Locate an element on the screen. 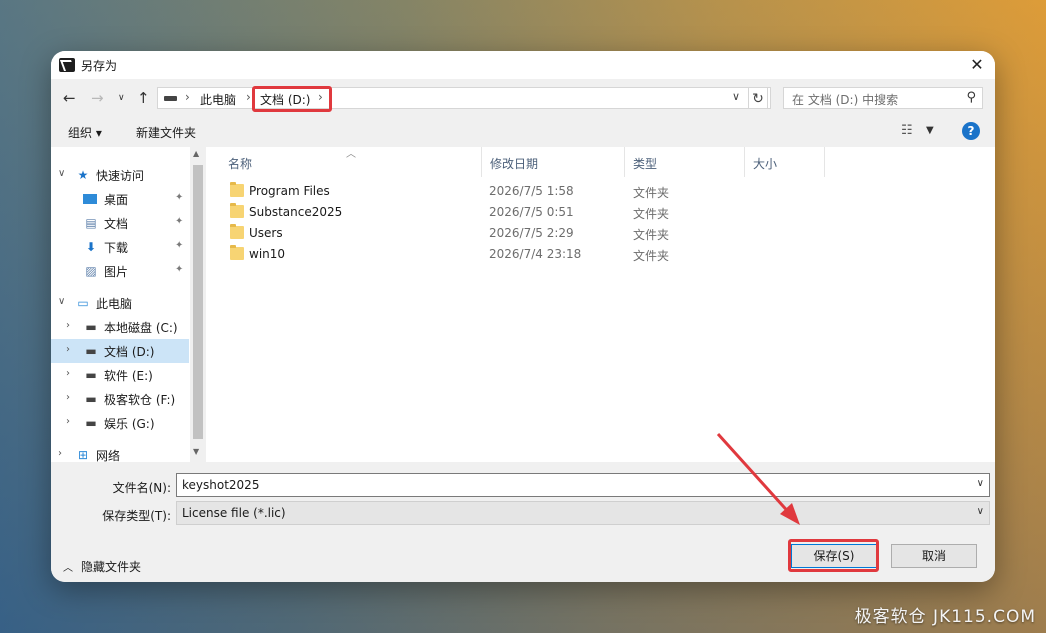 The image size is (1046, 633). sidebar-item-drive-e: › ▬ 软件 (E:) is located at coordinates (120, 375).